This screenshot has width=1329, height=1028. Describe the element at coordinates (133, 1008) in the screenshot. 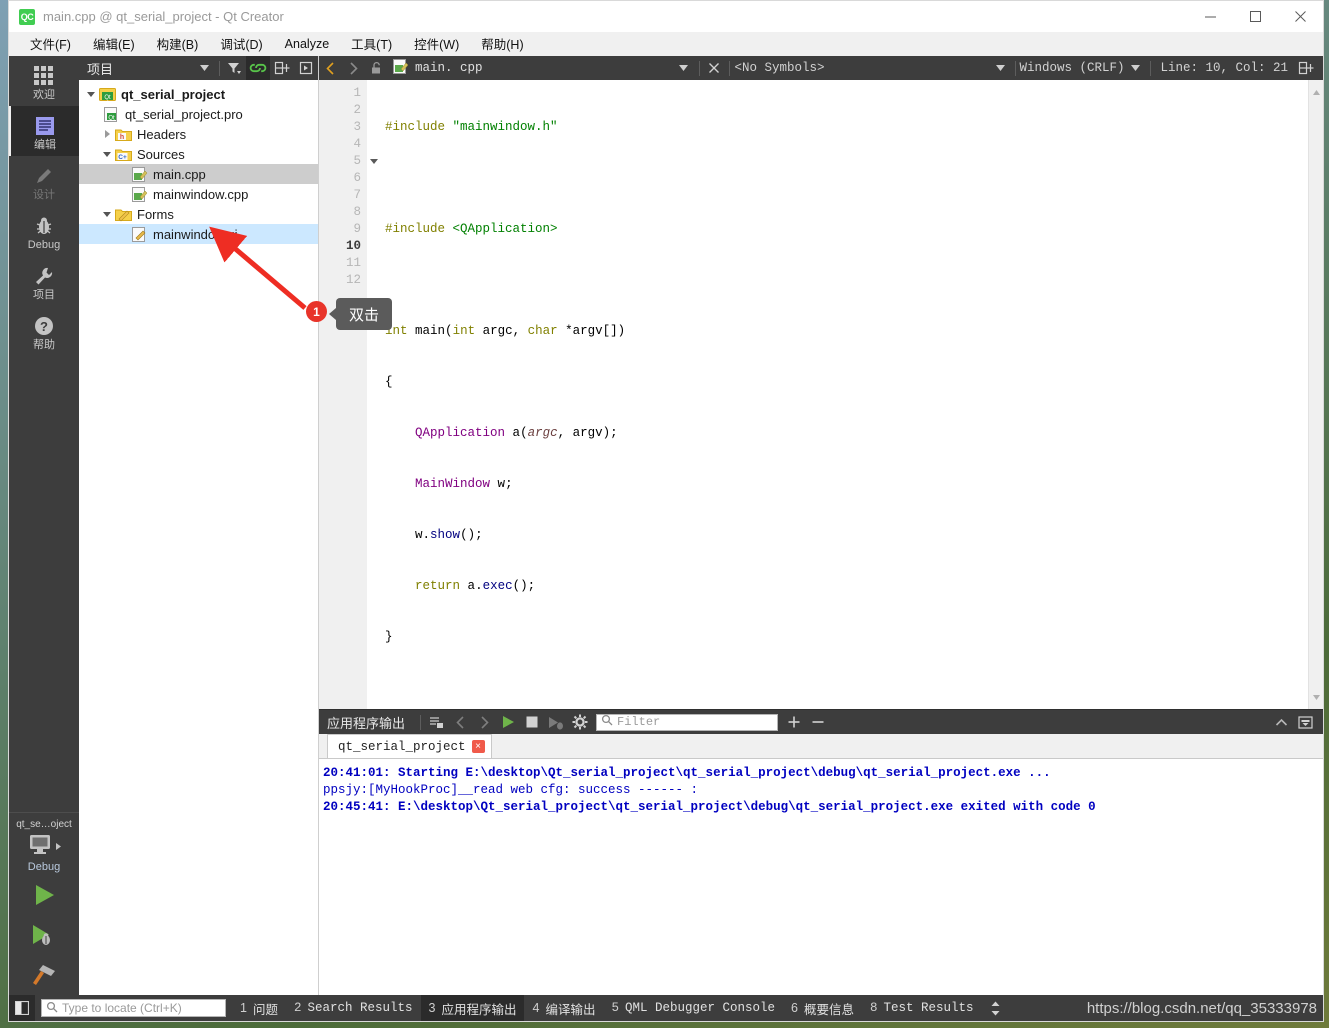

I see `locator-input: Type to locate (Ctrl+K)` at that location.